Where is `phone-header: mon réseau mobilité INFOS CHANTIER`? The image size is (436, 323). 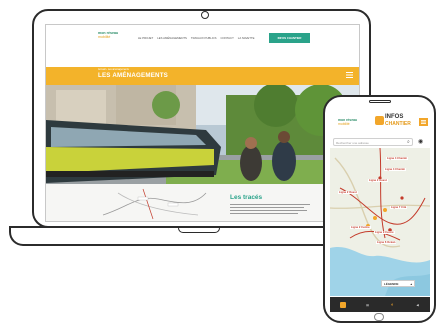
phone-header: mon réseau mobilité INFOS CHANTIER is located at coordinates (380, 121).